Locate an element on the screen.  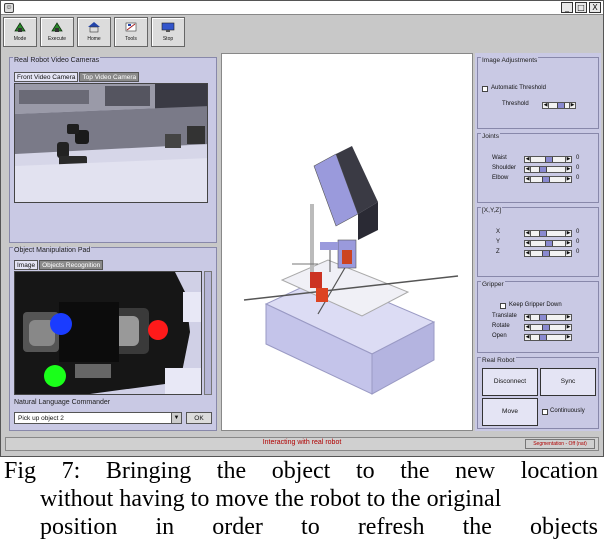
minimize-button: _ is located at coordinates (567, 7).